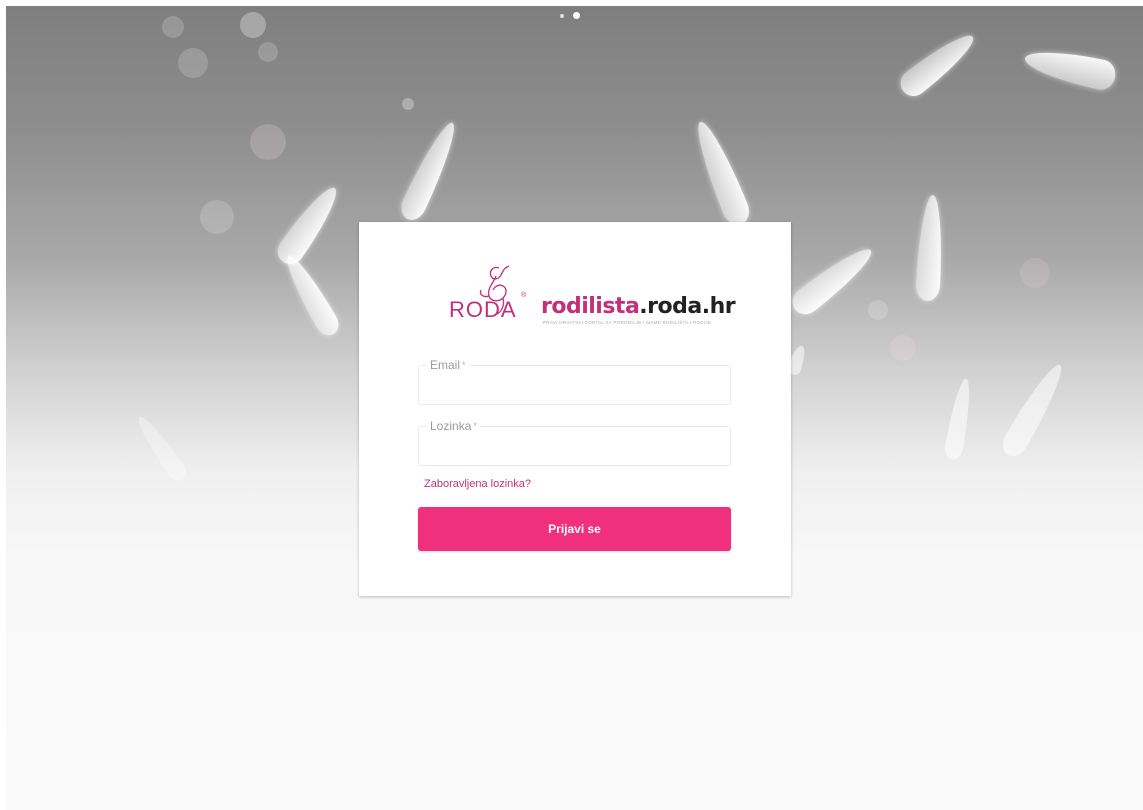 This screenshot has height=810, width=1143. What do you see at coordinates (3, 405) in the screenshot?
I see `window-left-edge` at bounding box center [3, 405].